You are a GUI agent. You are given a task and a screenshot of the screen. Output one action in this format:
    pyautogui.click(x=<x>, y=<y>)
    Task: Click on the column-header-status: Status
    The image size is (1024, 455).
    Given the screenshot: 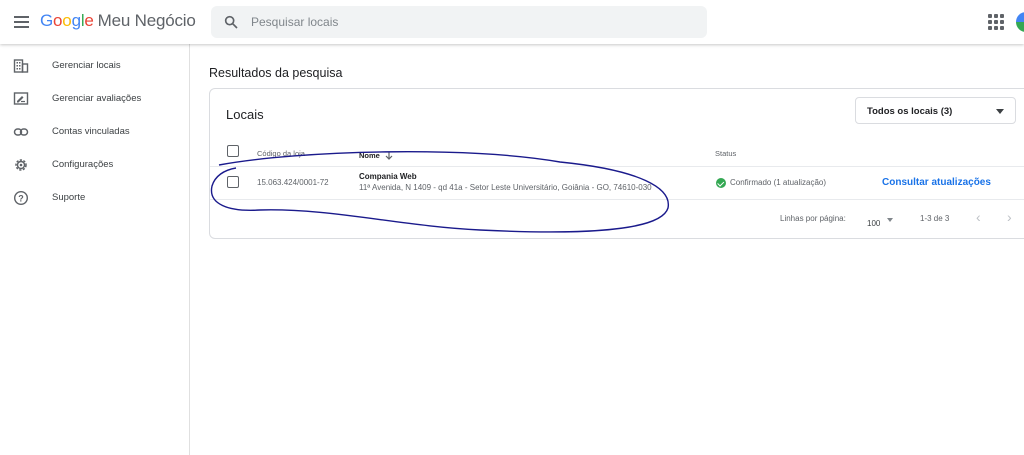 What is the action you would take?
    pyautogui.click(x=725, y=153)
    